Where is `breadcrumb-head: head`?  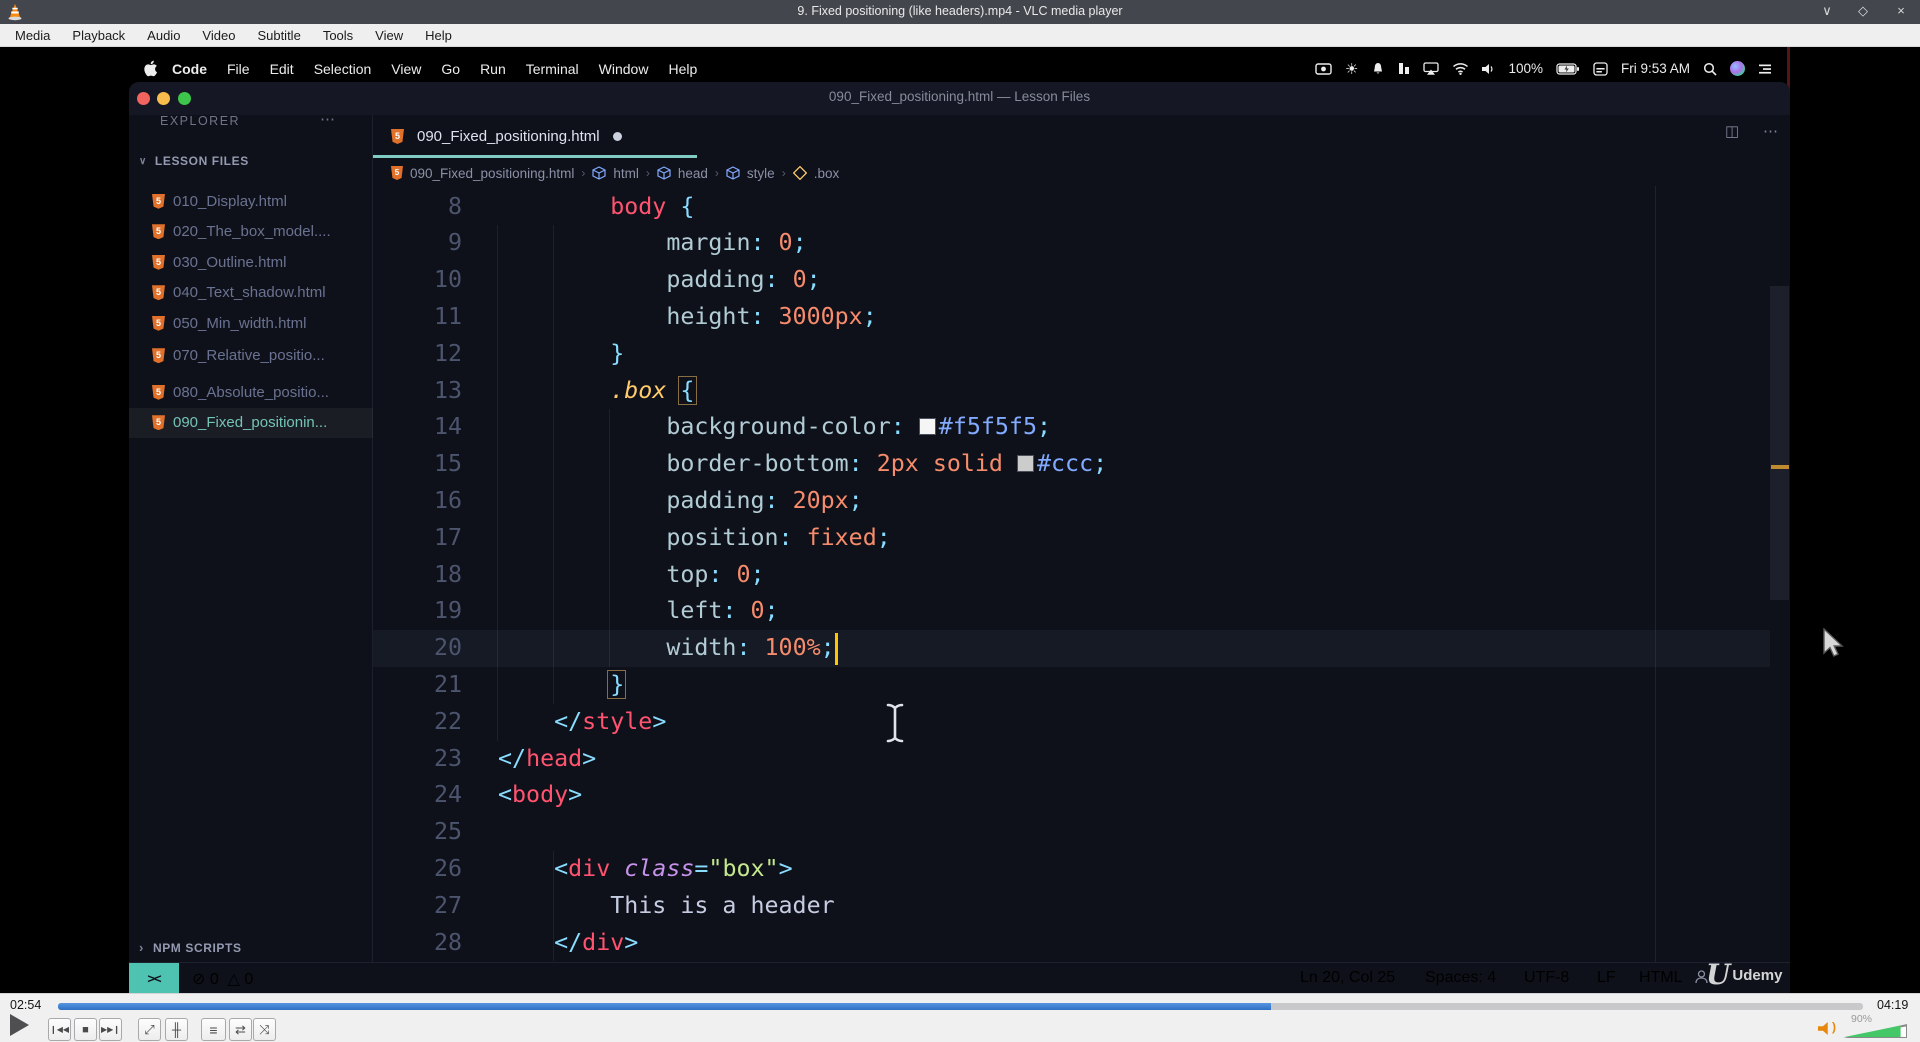
breadcrumb-head: head is located at coordinates (693, 173).